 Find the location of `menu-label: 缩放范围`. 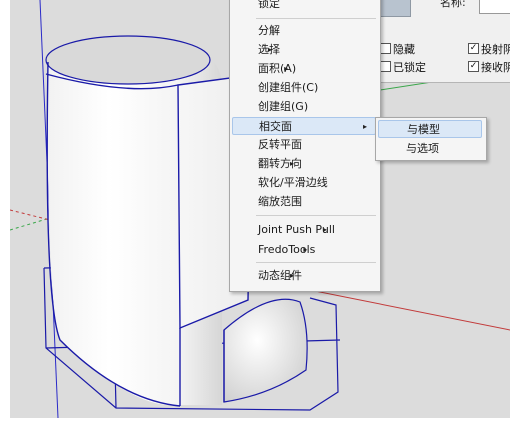

menu-label: 缩放范围 is located at coordinates (280, 201).